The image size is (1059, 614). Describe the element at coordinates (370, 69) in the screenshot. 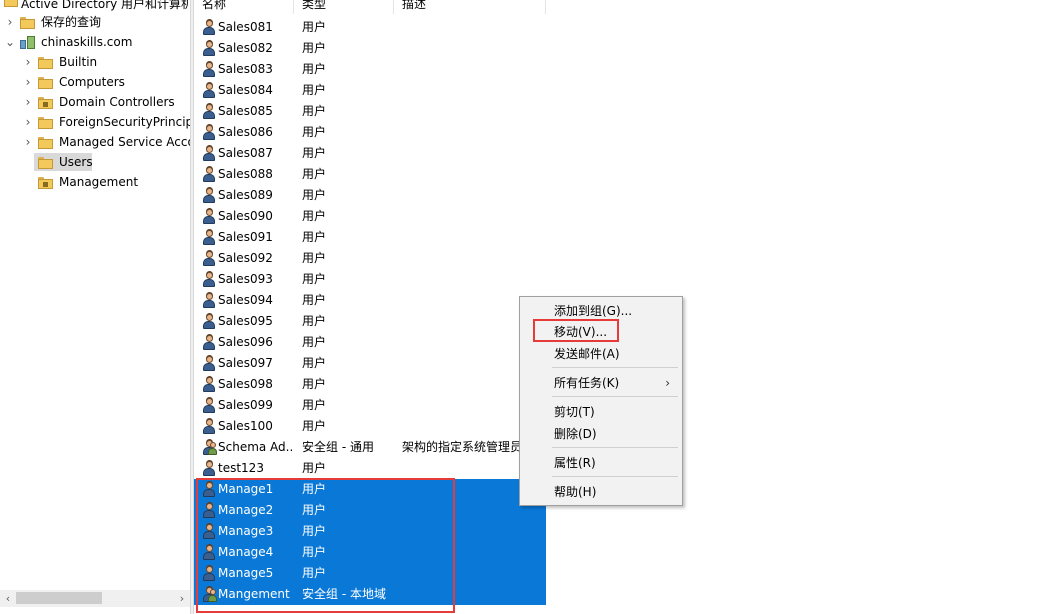

I see `list-row: Sales083 用户` at that location.